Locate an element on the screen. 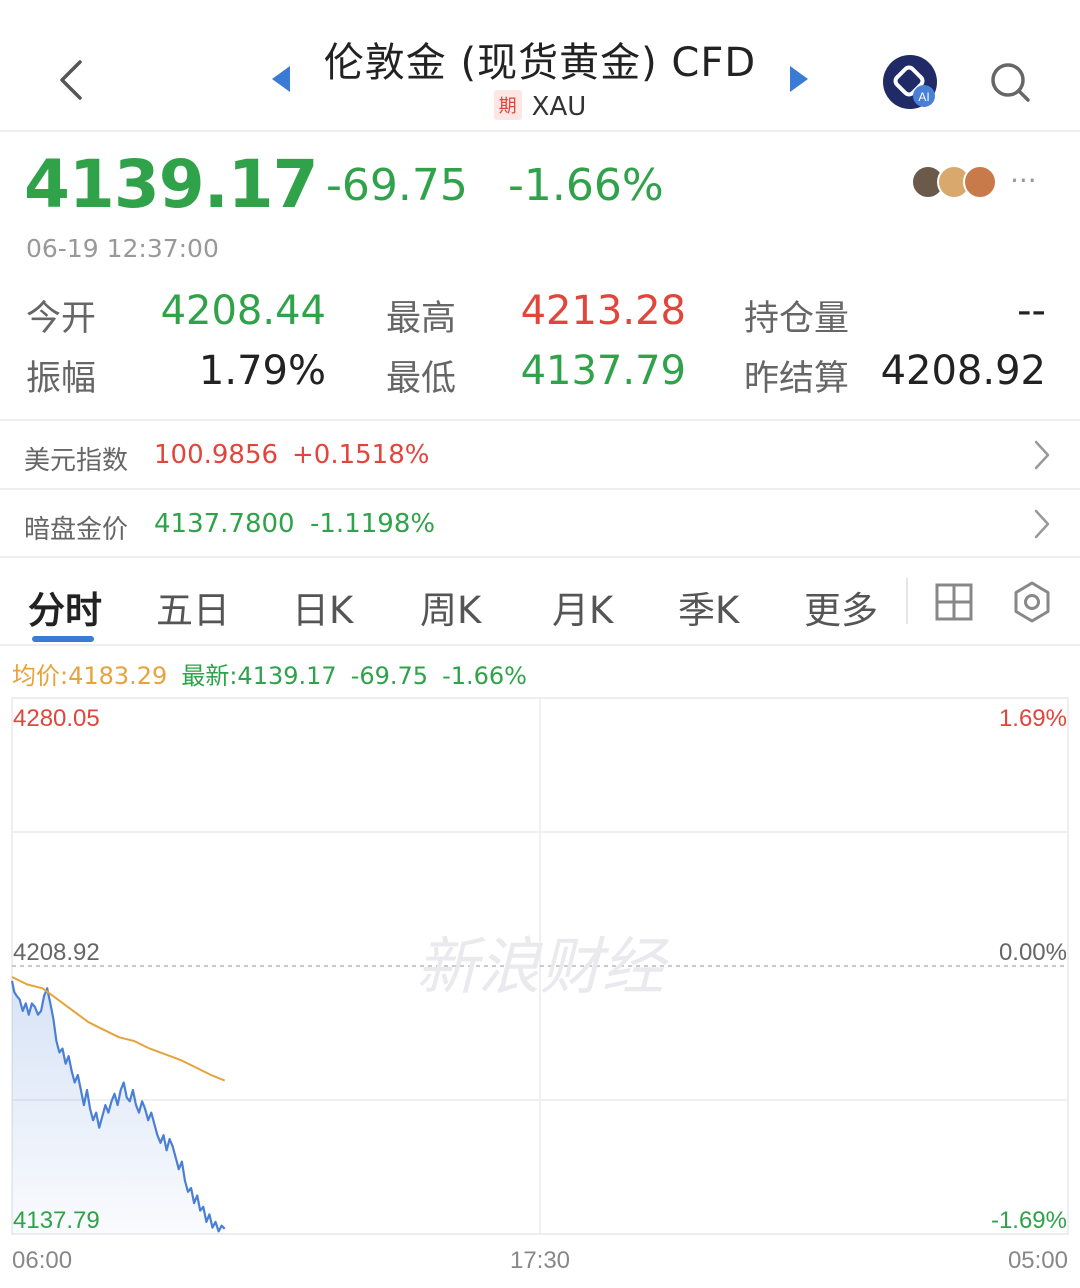  high-label: 最高 is located at coordinates (421, 319).